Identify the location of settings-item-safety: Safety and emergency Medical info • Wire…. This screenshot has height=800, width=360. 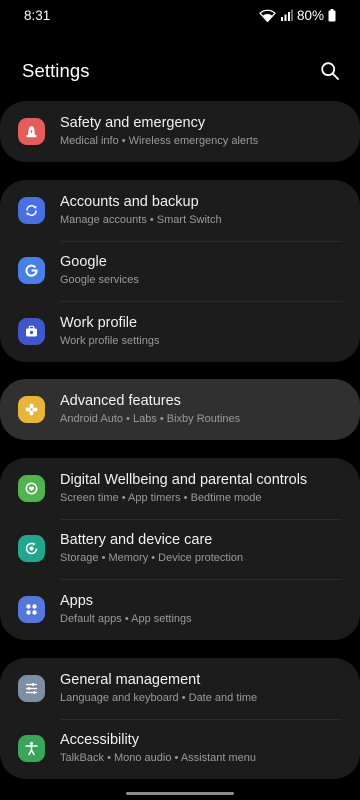
(180, 131).